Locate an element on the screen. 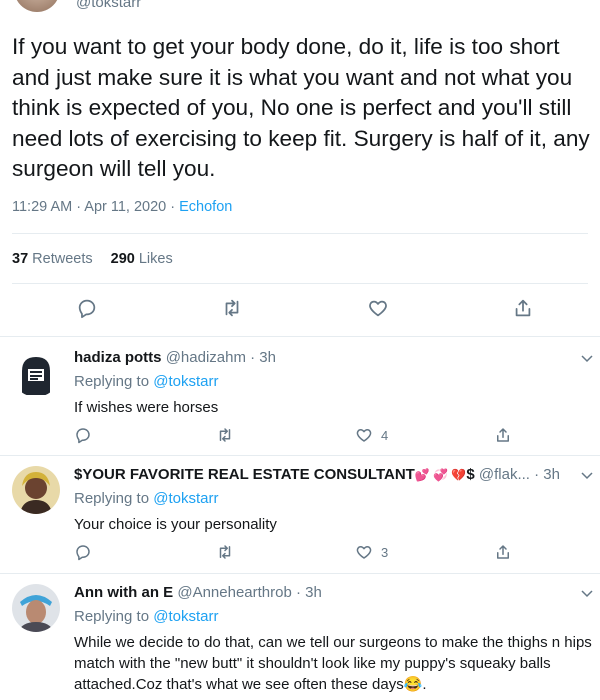 This screenshot has height=700, width=600. user-handle: @hadizahm is located at coordinates (206, 357).